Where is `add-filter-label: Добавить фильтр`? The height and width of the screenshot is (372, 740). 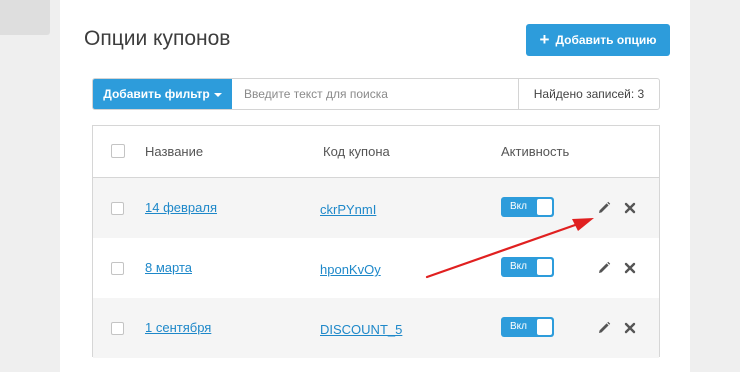
add-filter-label: Добавить фильтр is located at coordinates (156, 94).